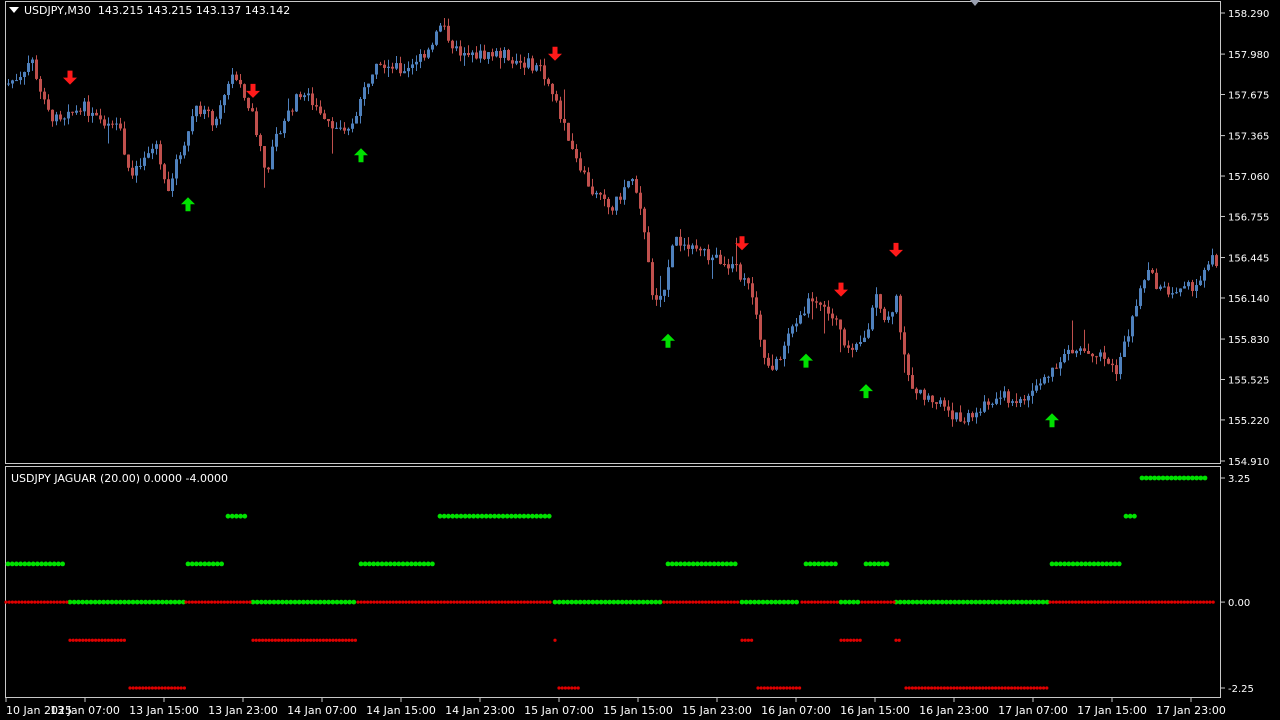 The width and height of the screenshot is (1280, 720). What do you see at coordinates (361, 155) in the screenshot?
I see `up-arrow-icon` at bounding box center [361, 155].